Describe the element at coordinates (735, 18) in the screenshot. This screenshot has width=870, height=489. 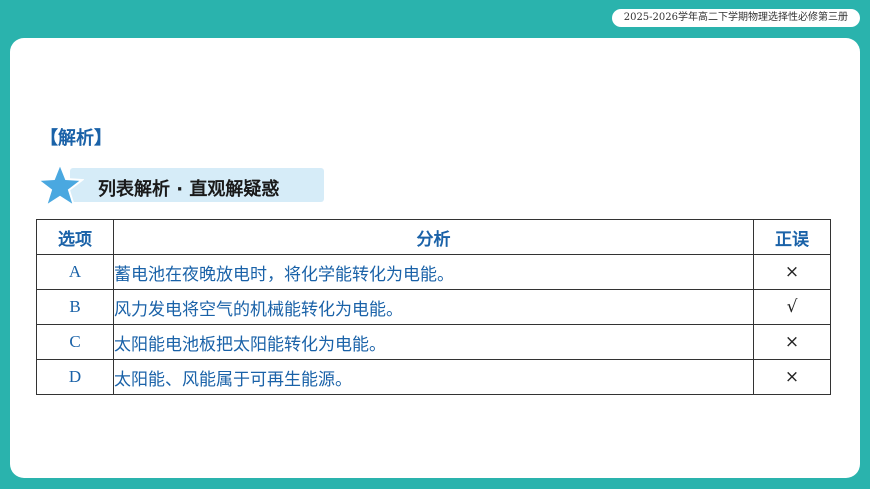
I see `course-title-tag: 2025-2026学年高二下学期物理选择性必修第三册` at that location.